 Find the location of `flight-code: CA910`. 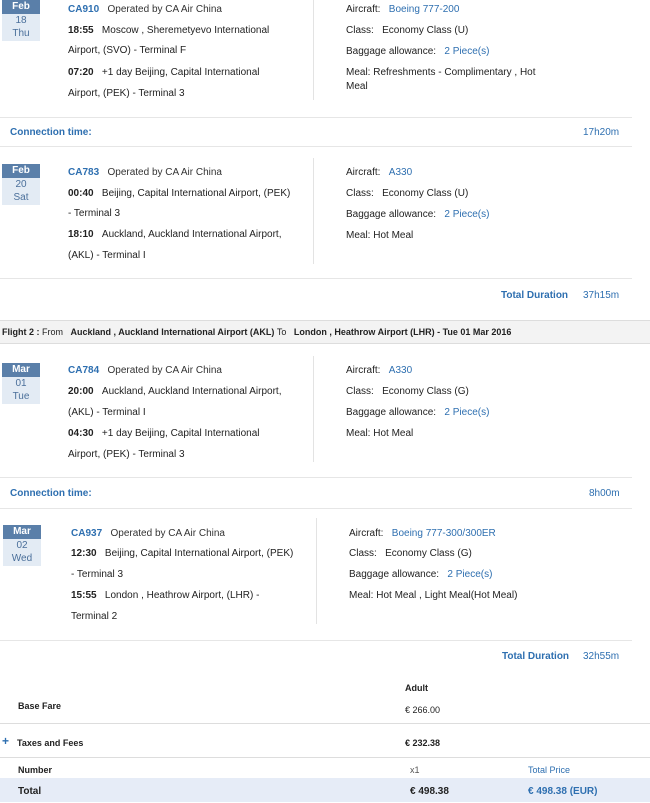

flight-code: CA910 is located at coordinates (83, 9).